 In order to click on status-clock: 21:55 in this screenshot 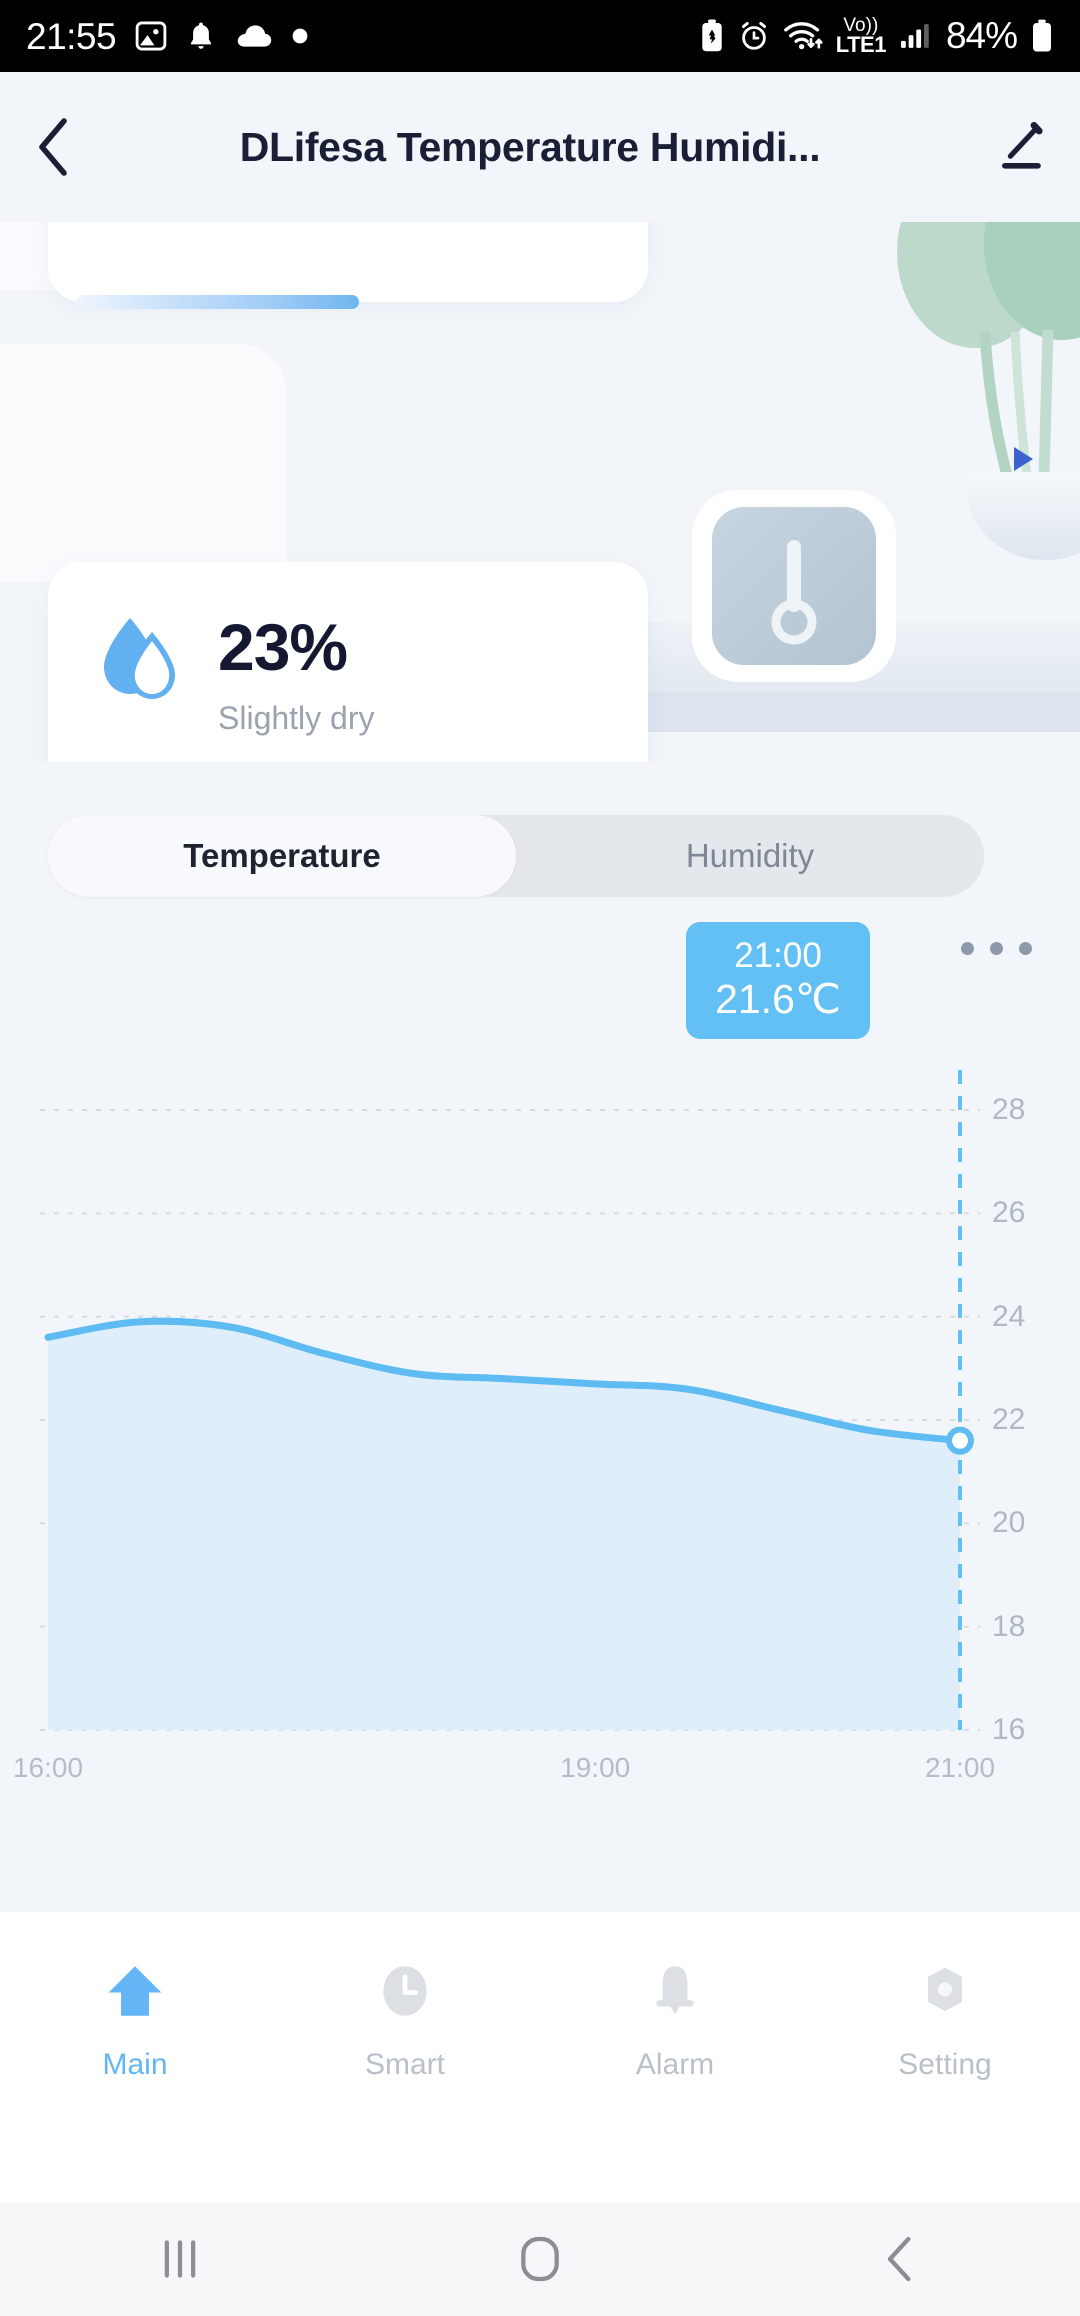, I will do `click(71, 36)`.